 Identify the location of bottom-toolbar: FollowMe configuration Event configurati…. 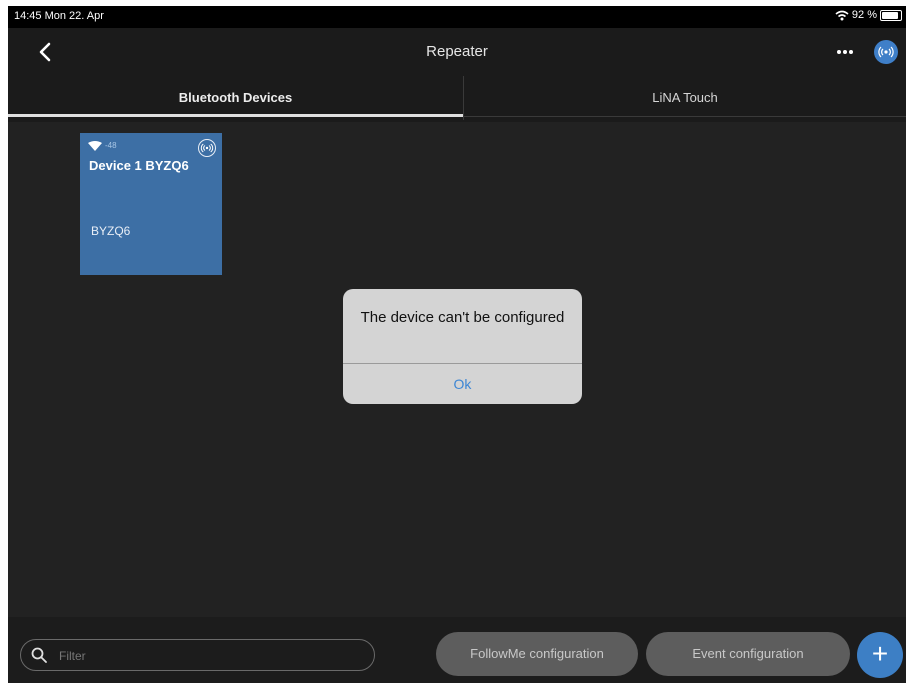
(457, 650).